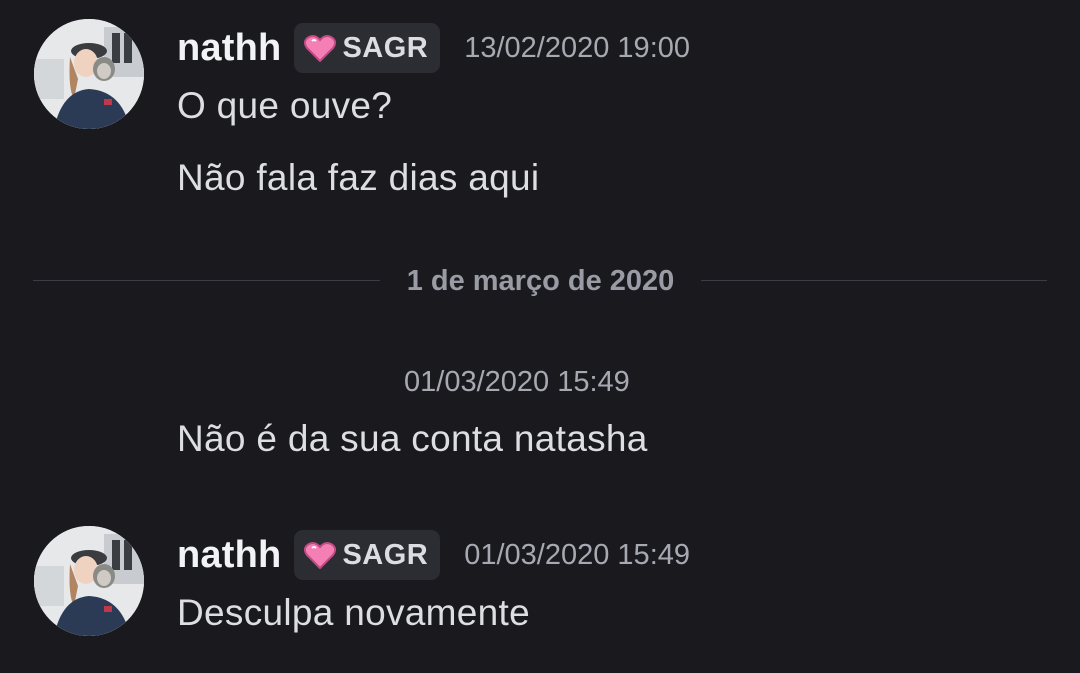 The width and height of the screenshot is (1080, 673). I want to click on date-divider-label: 1 de março de 2020, so click(540, 281).